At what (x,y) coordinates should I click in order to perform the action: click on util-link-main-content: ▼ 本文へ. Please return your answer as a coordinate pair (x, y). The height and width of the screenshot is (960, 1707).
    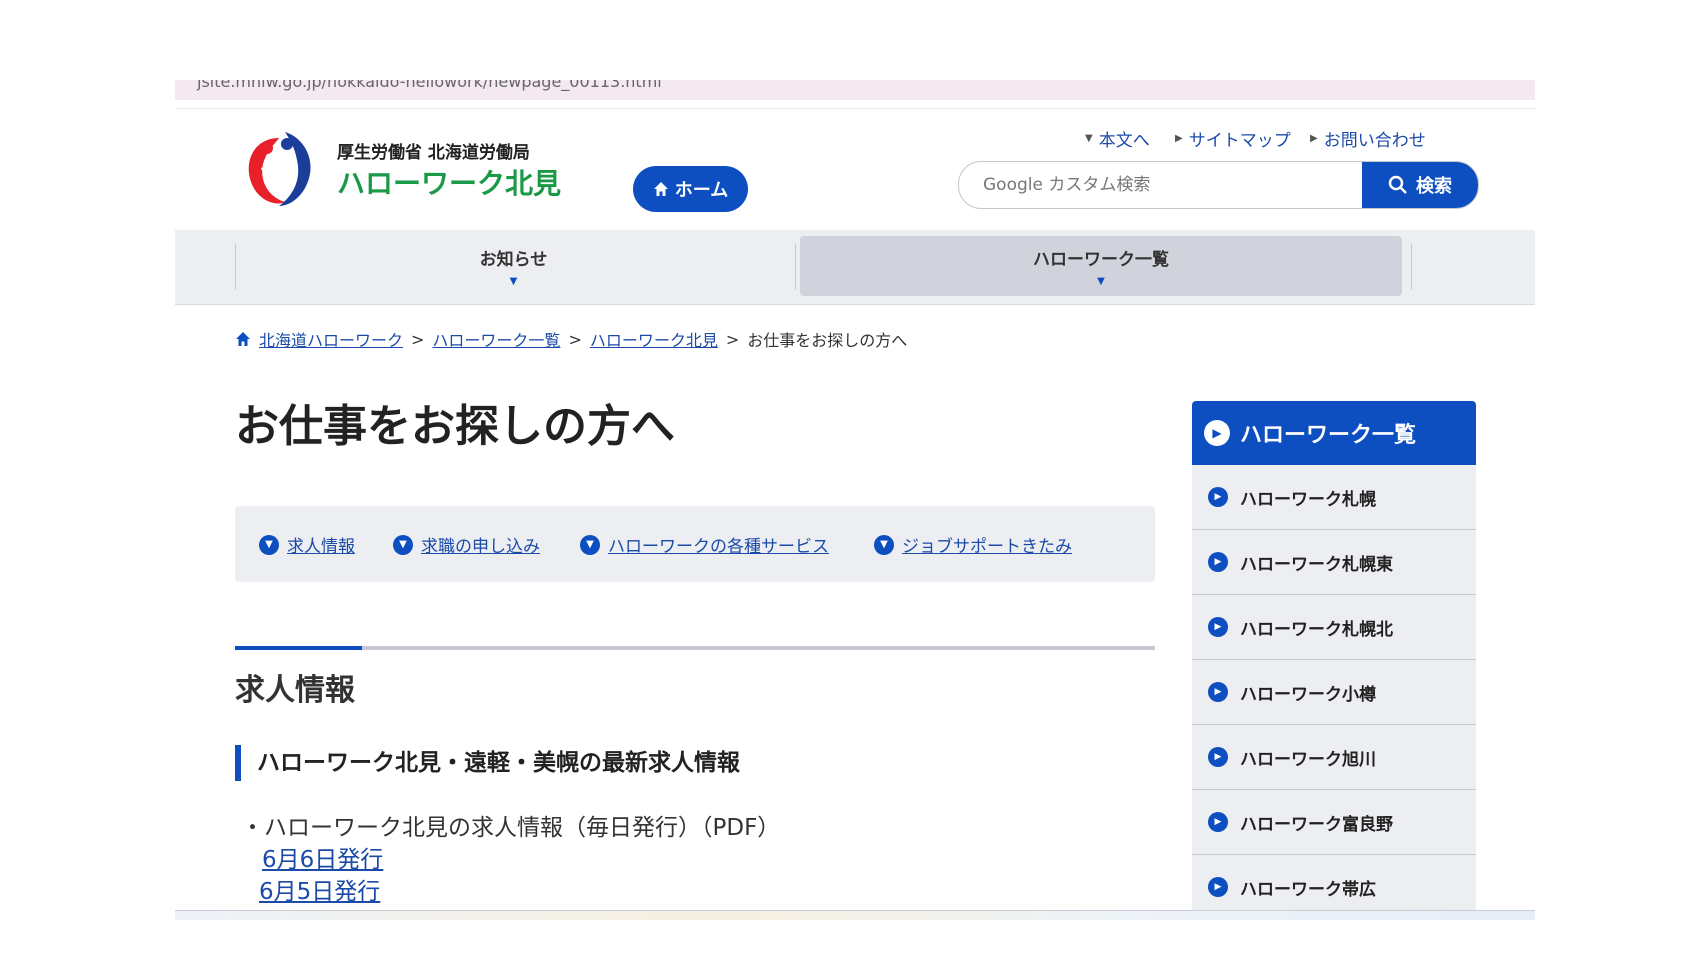
    Looking at the image, I should click on (1117, 138).